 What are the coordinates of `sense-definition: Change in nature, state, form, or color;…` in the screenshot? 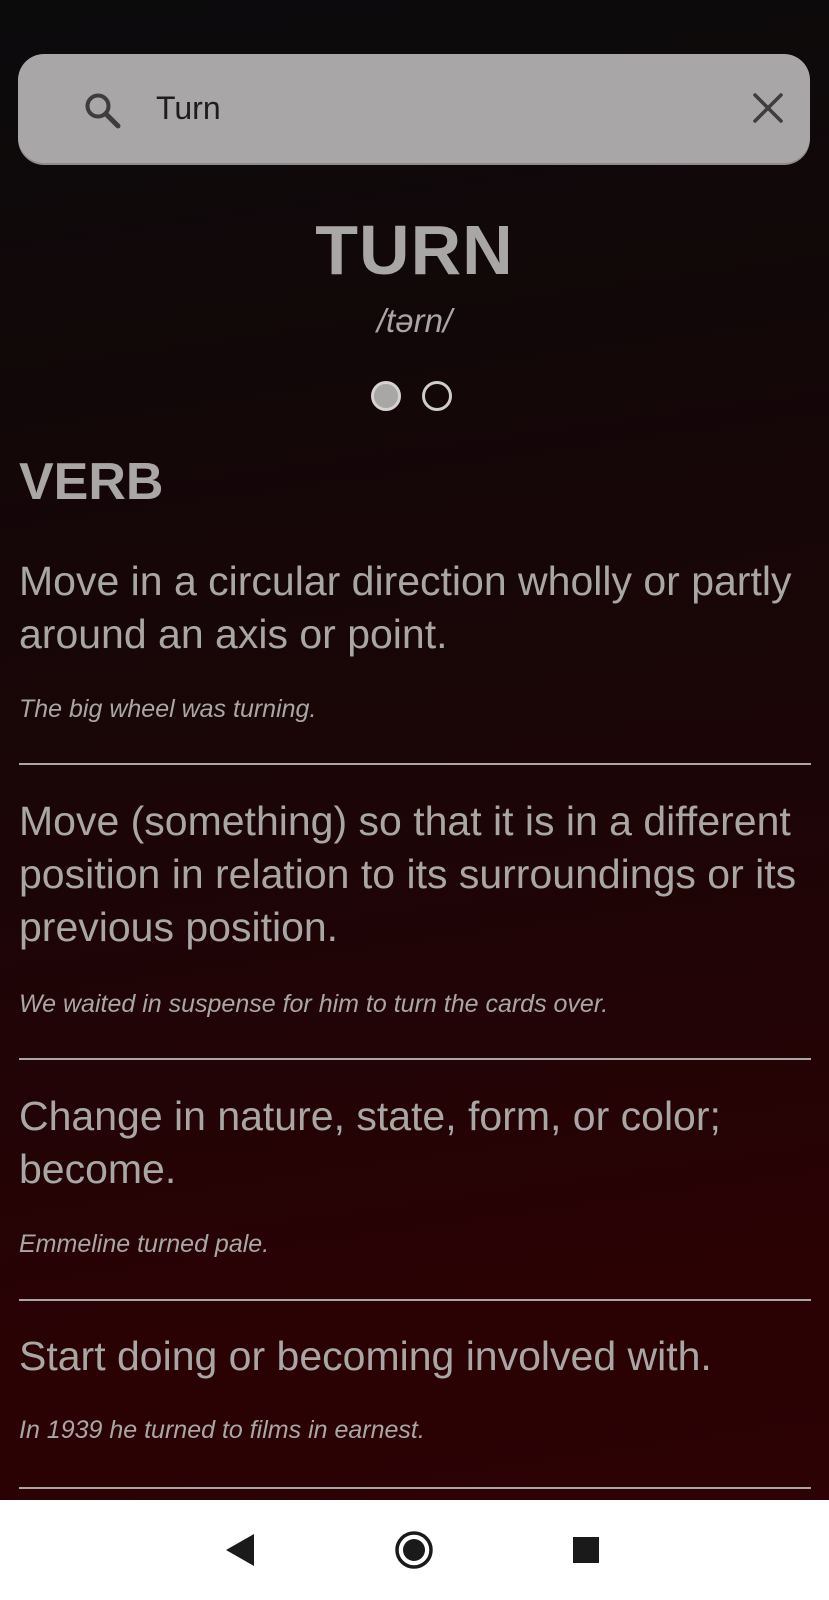 It's located at (370, 1142).